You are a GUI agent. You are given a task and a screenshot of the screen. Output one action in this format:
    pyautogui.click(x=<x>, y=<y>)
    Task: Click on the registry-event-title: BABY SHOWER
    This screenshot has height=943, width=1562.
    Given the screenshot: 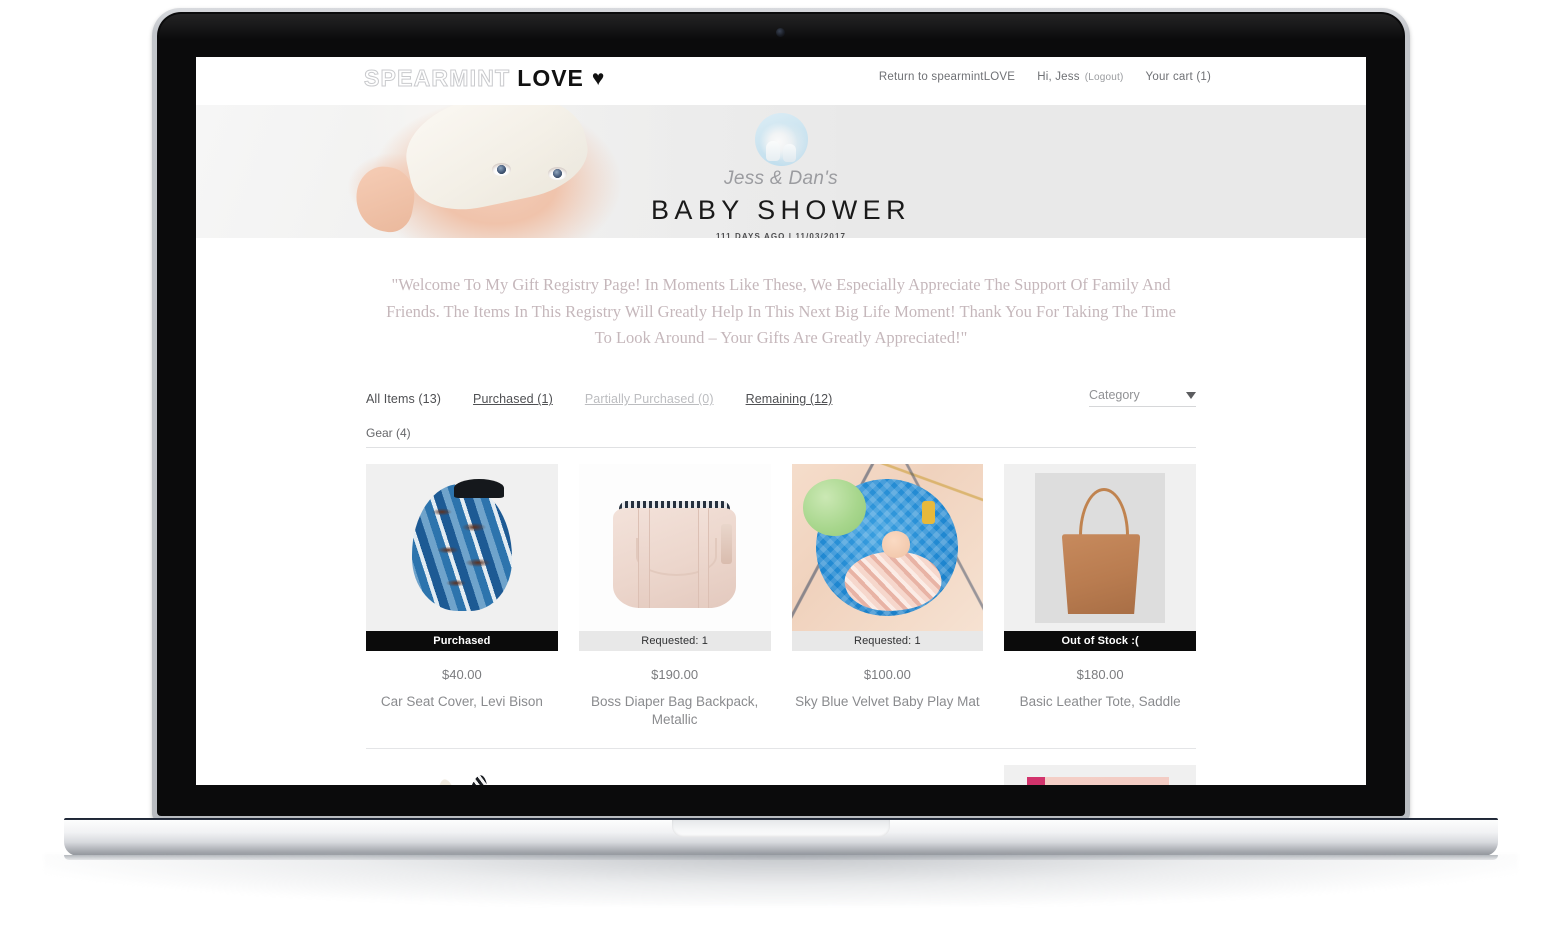 What is the action you would take?
    pyautogui.click(x=781, y=210)
    